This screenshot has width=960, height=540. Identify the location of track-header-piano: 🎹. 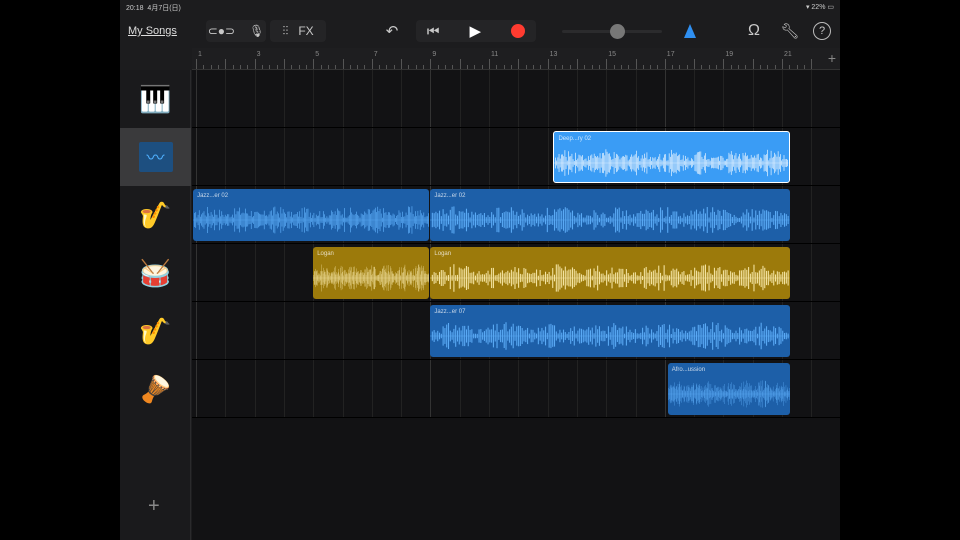
(155, 99).